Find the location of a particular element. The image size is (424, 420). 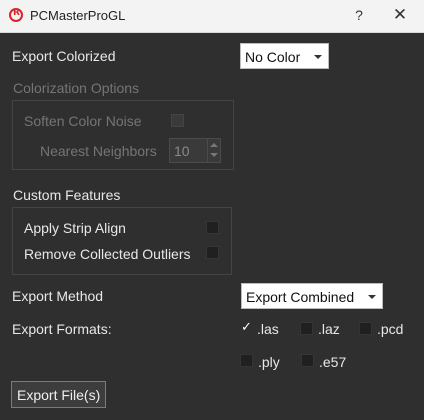

chevron-up-icon is located at coordinates (214, 145).